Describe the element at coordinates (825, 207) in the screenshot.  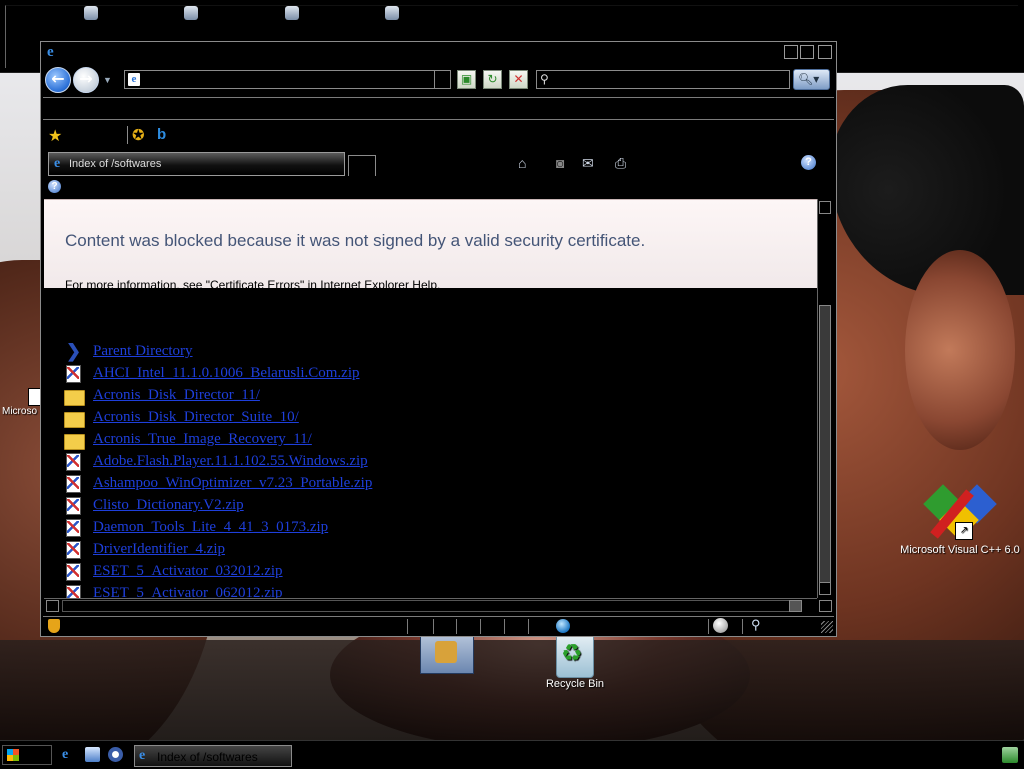
I see `scroll-up-button` at that location.